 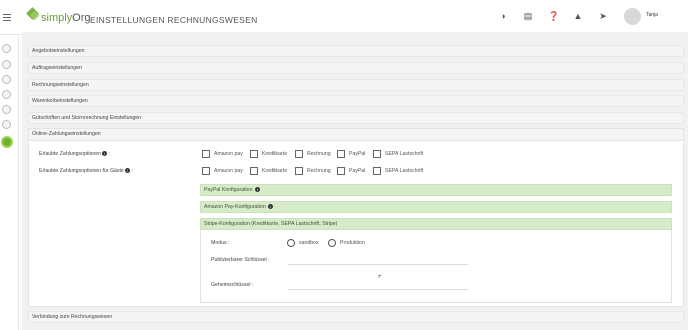 I want to click on radio-label-sandbox: sandbox, so click(x=309, y=243).